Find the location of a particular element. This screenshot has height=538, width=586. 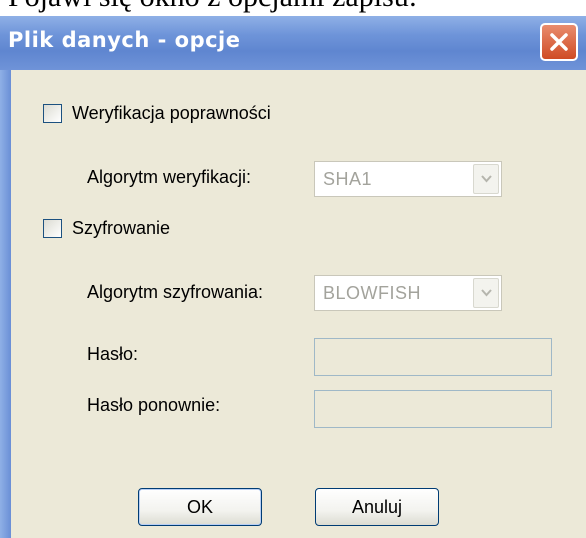

password-repeat-label: Hasło ponownie: is located at coordinates (154, 405).